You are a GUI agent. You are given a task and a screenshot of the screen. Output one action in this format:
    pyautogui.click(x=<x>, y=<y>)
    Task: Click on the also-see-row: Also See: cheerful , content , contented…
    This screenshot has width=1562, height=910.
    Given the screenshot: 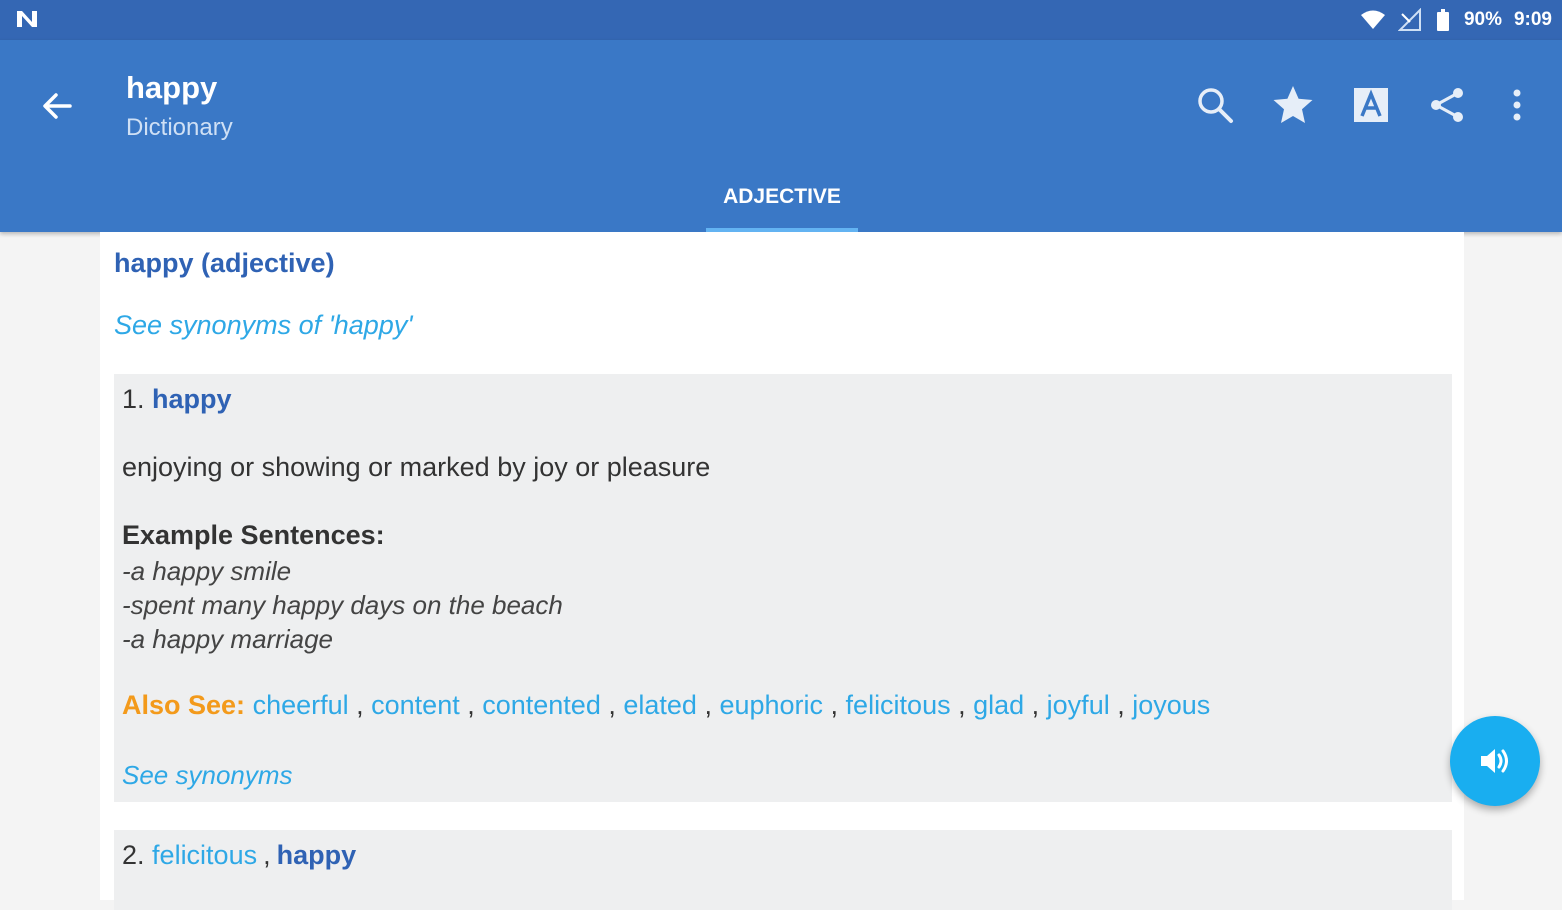 What is the action you would take?
    pyautogui.click(x=666, y=705)
    